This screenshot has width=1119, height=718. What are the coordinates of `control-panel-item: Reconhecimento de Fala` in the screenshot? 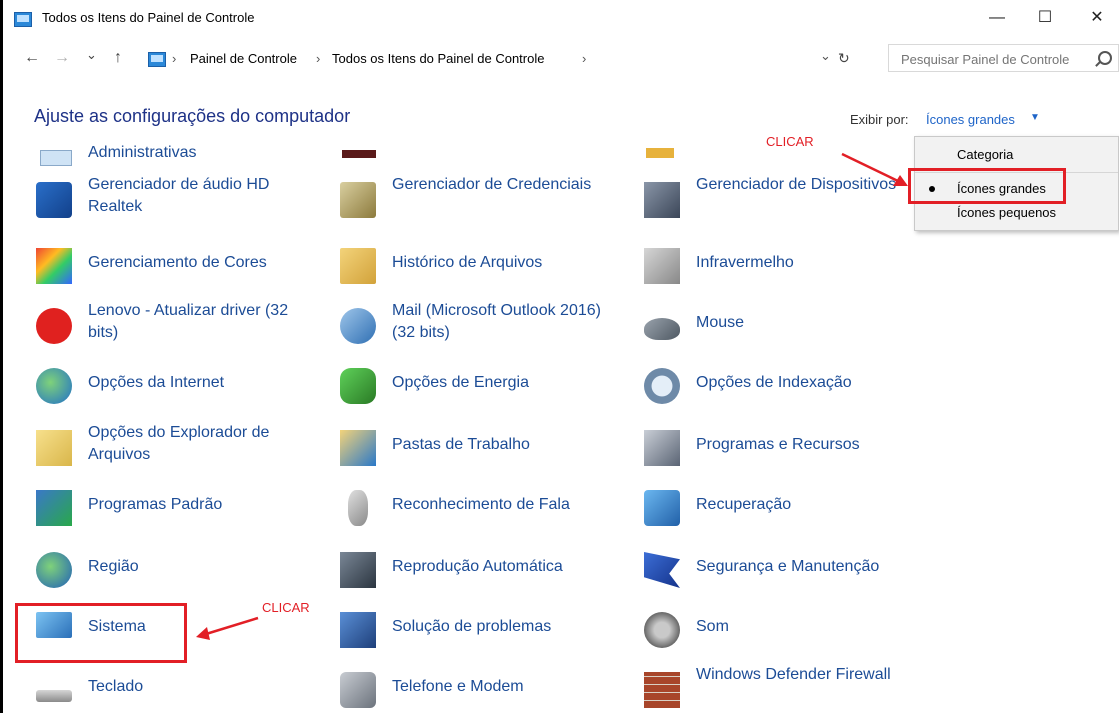 It's located at (485, 512).